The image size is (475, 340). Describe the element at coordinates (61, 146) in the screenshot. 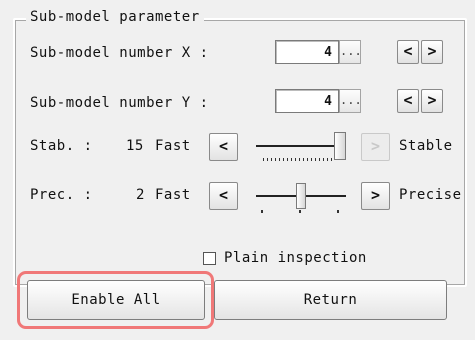

I see `stab-label: Stab. :` at that location.